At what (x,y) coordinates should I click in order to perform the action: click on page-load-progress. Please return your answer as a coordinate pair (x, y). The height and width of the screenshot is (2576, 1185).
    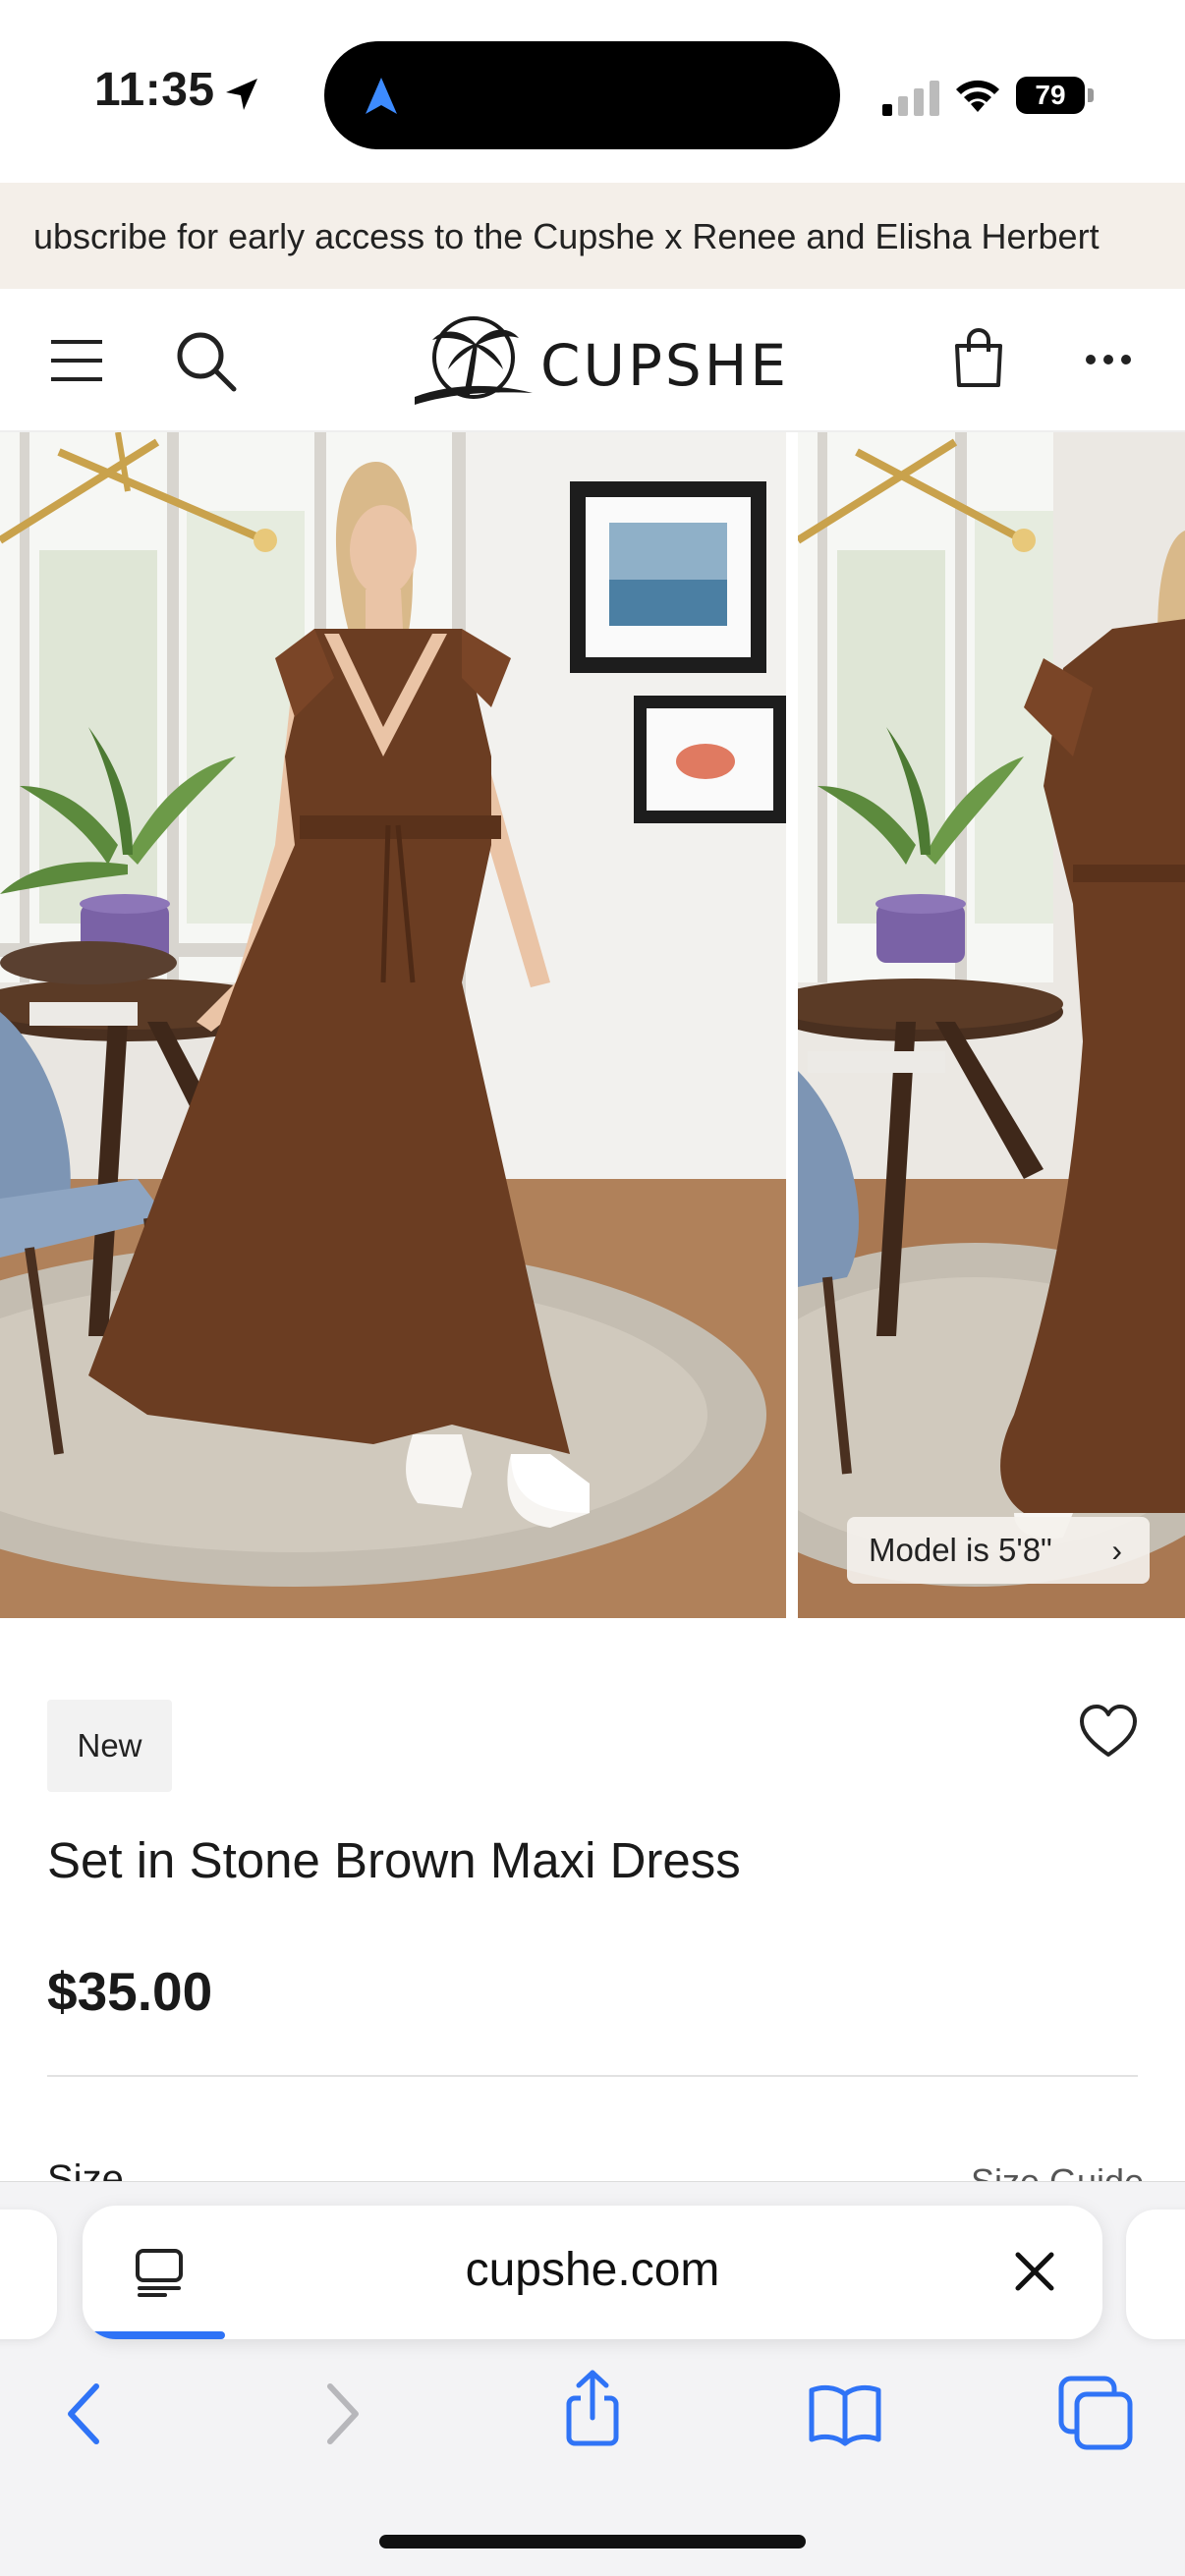
    Looking at the image, I should click on (154, 2335).